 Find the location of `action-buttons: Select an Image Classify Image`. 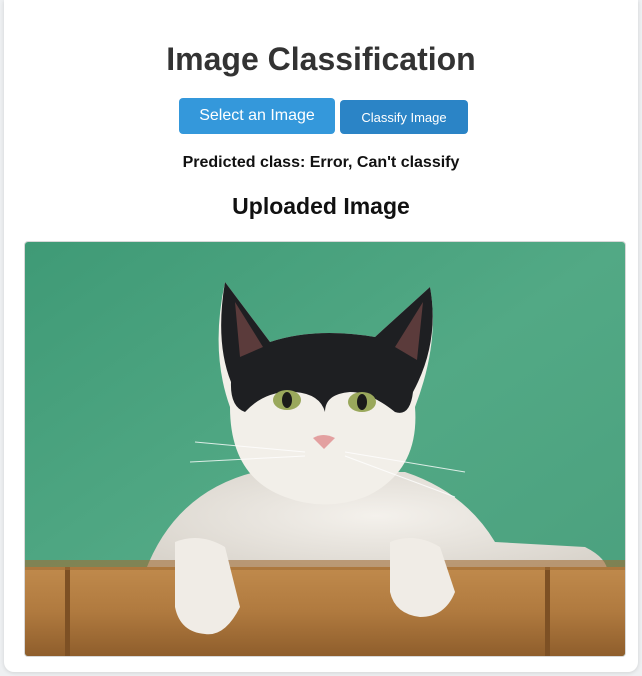

action-buttons: Select an Image Classify Image is located at coordinates (323, 116).